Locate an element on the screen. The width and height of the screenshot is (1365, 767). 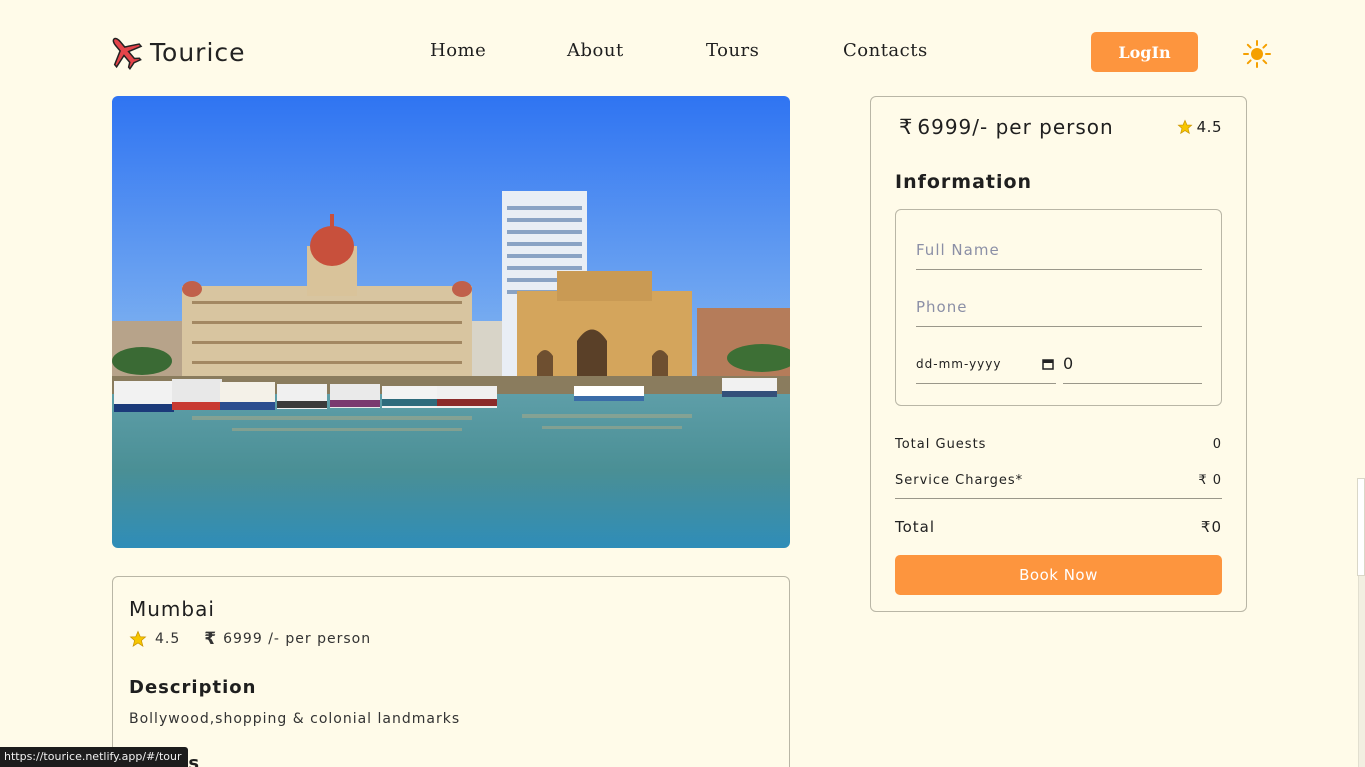
calendar-icon is located at coordinates (1048, 364).